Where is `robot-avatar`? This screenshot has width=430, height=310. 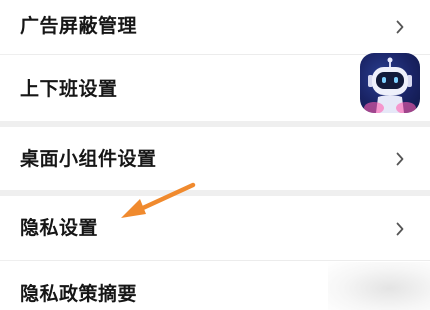 robot-avatar is located at coordinates (390, 83).